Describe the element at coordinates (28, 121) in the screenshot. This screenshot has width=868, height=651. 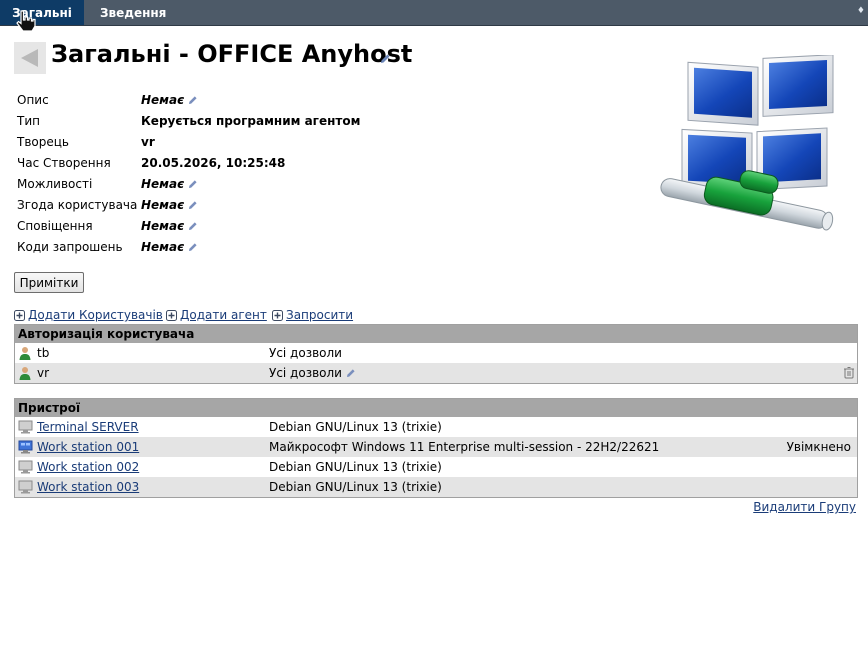
I see `property-label: Тип` at that location.